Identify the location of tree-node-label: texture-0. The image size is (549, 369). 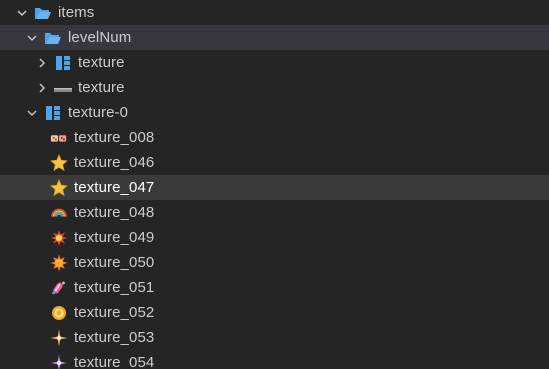
(98, 112).